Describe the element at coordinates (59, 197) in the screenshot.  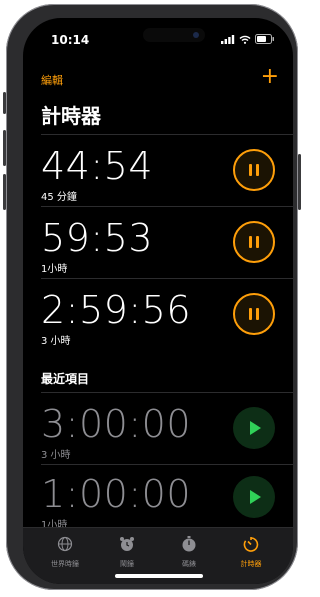
I see `timer-label: 45 分鐘` at that location.